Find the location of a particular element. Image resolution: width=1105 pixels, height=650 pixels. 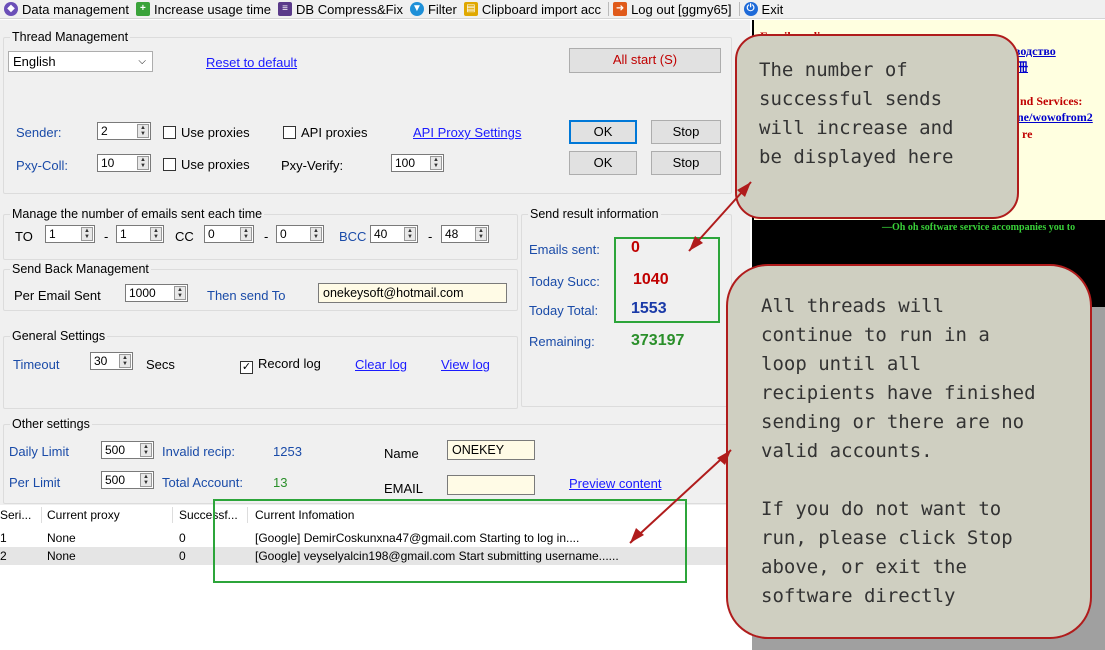

arrow-line is located at coordinates (680, 496).